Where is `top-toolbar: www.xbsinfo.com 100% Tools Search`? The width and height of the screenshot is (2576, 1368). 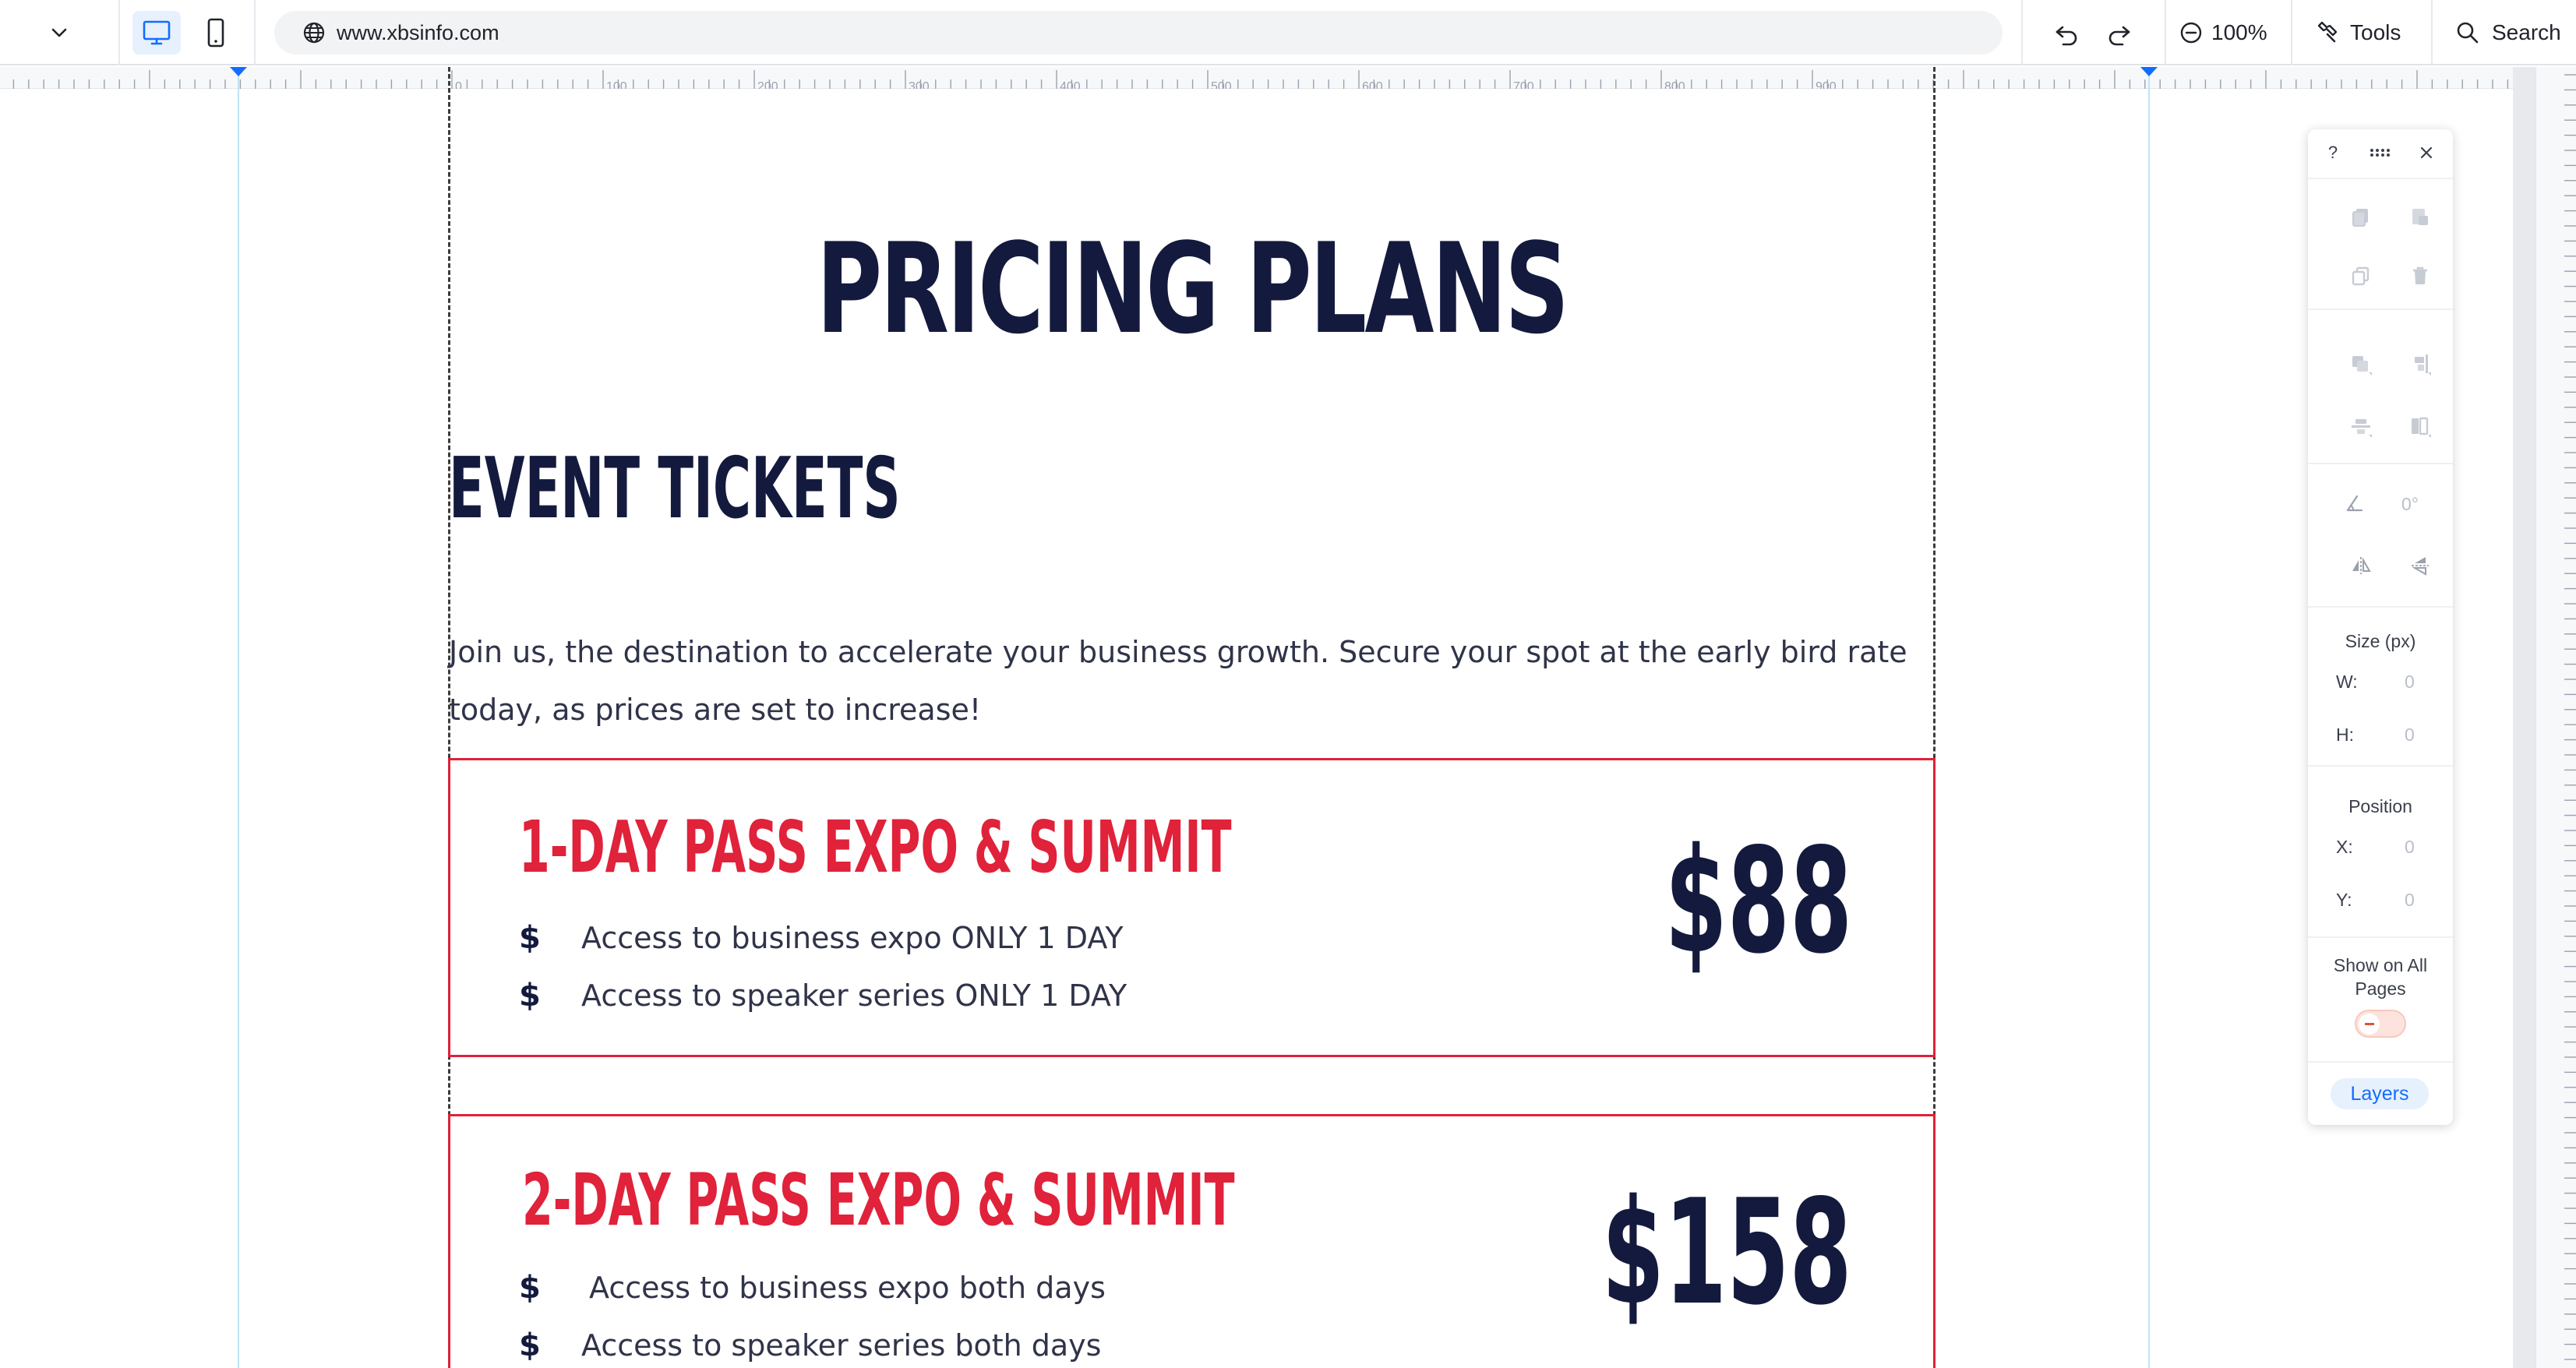 top-toolbar: www.xbsinfo.com 100% Tools Search is located at coordinates (1288, 32).